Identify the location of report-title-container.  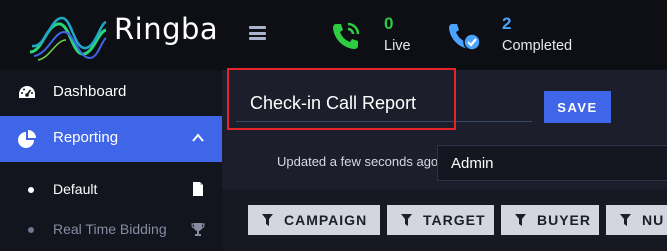
(384, 104).